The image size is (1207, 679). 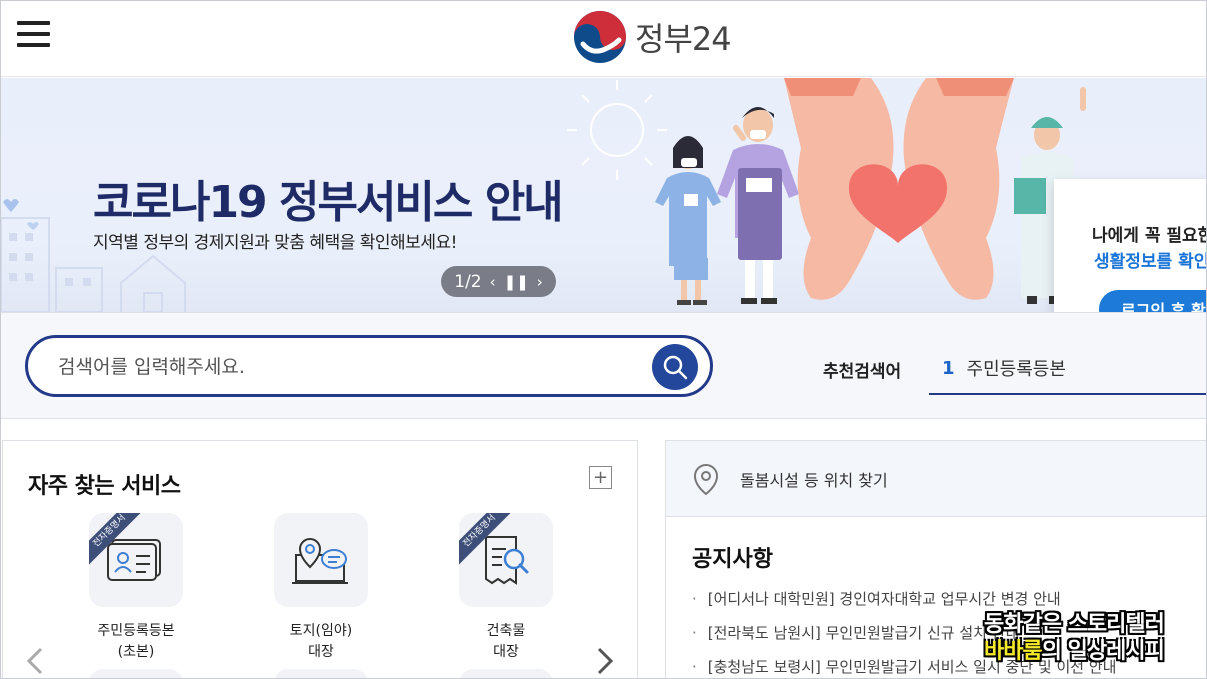 I want to click on plus-icon: +, so click(x=600, y=477).